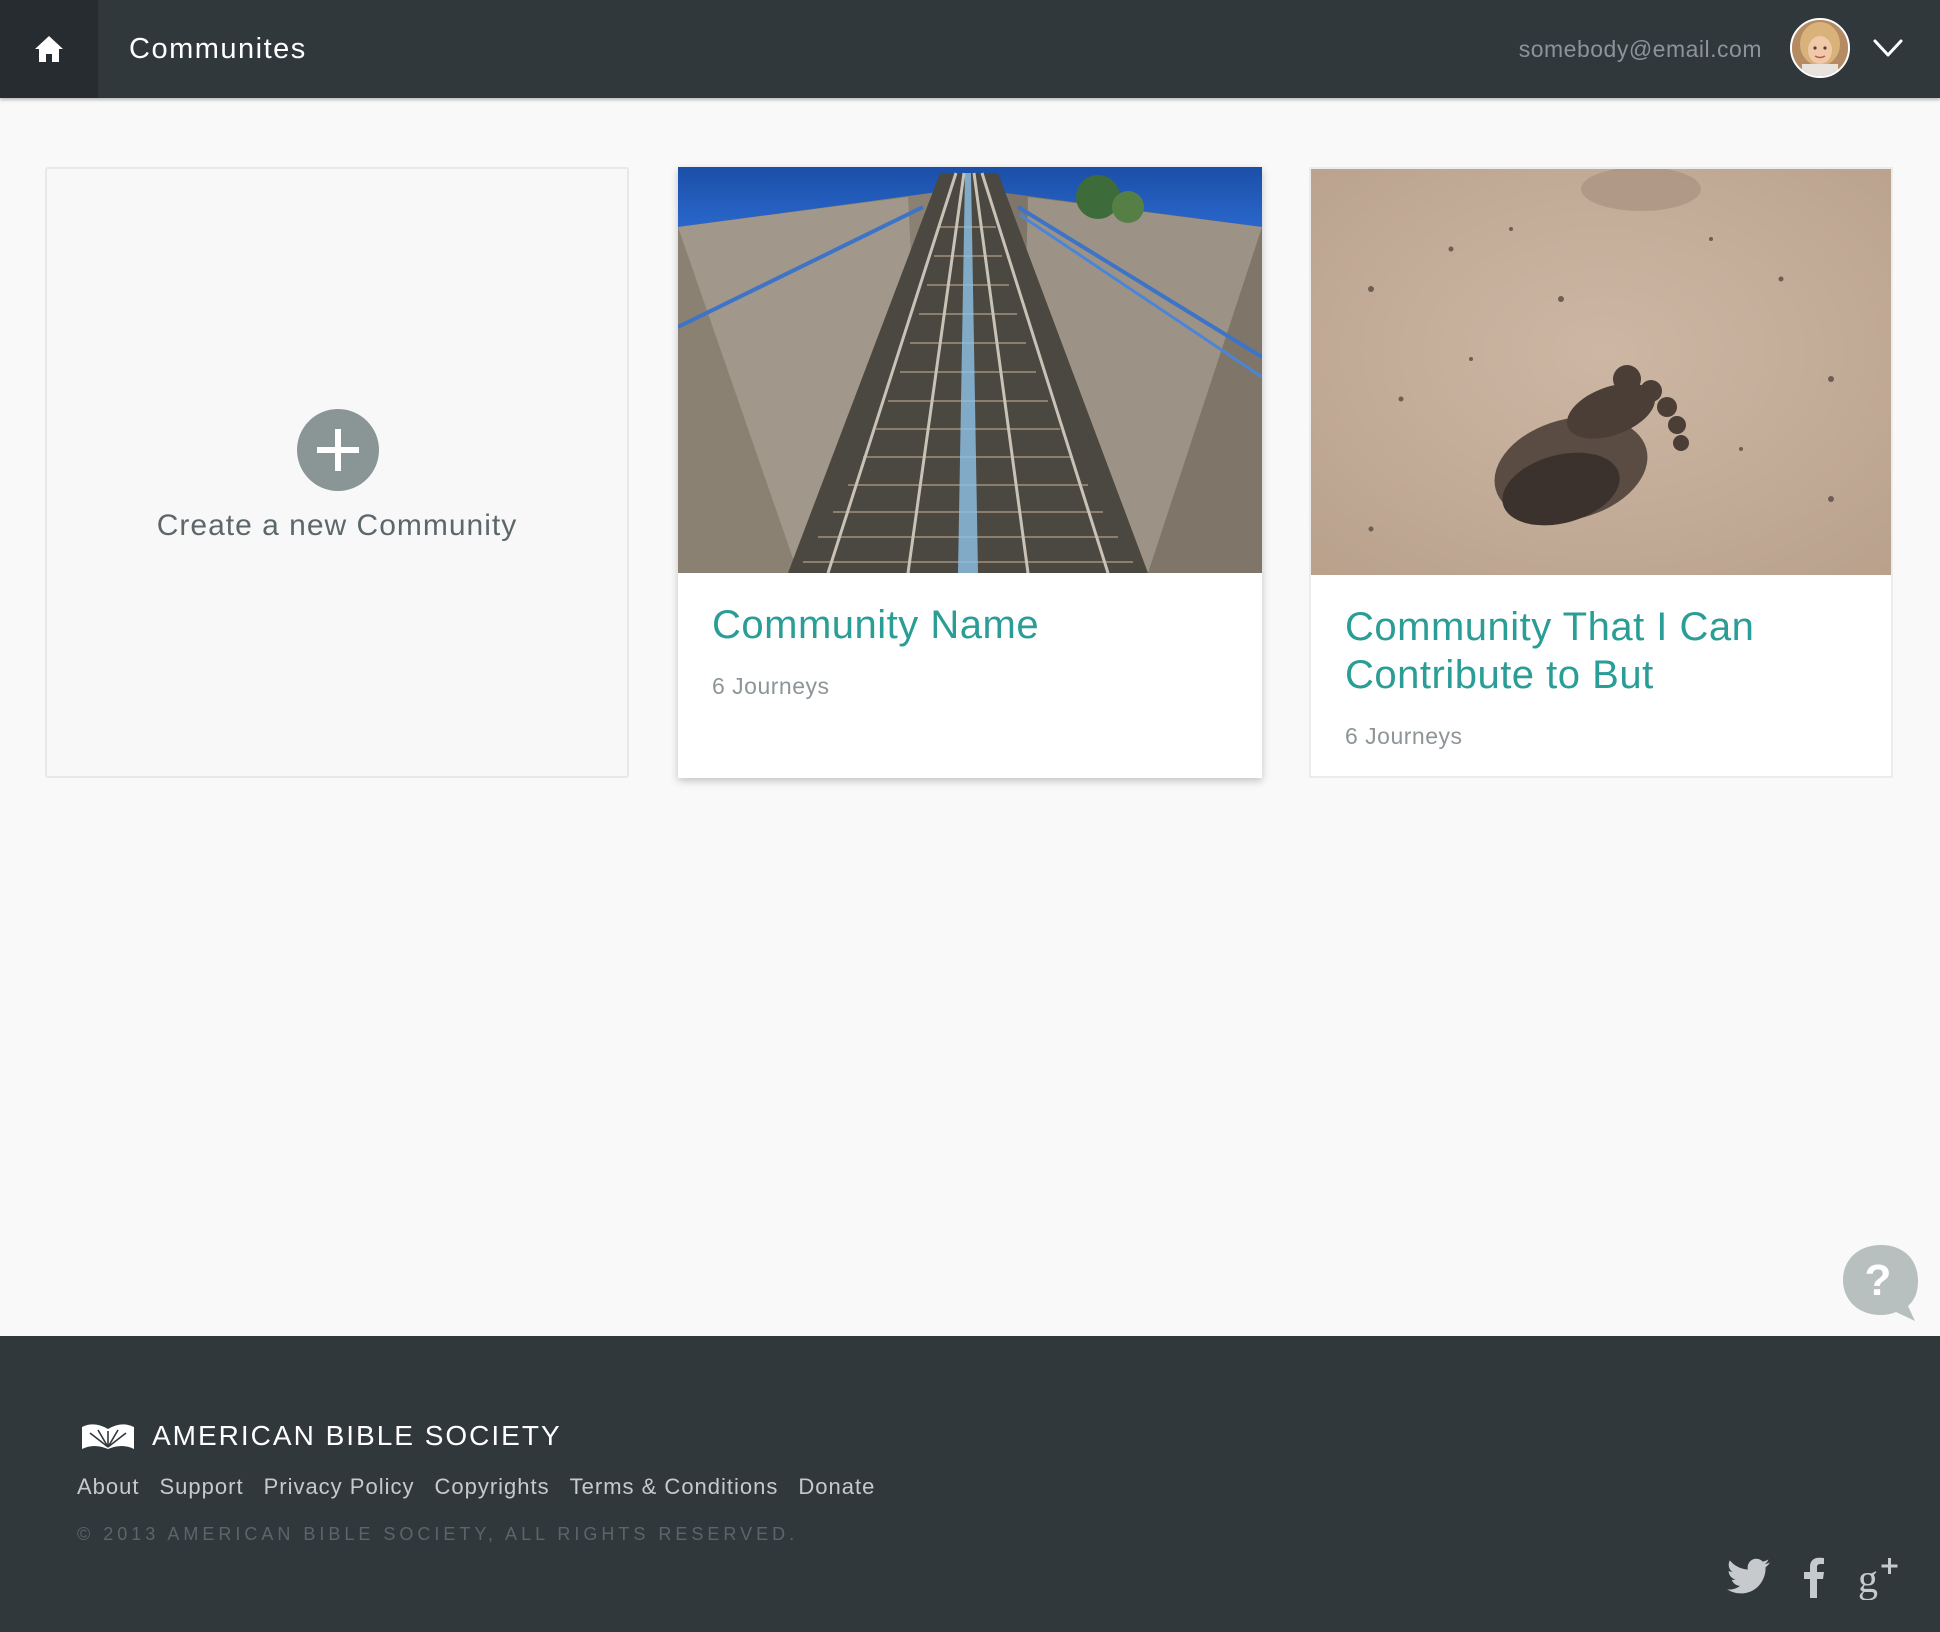 The width and height of the screenshot is (1940, 1632). What do you see at coordinates (202, 1487) in the screenshot?
I see `footer-link-support: Support` at bounding box center [202, 1487].